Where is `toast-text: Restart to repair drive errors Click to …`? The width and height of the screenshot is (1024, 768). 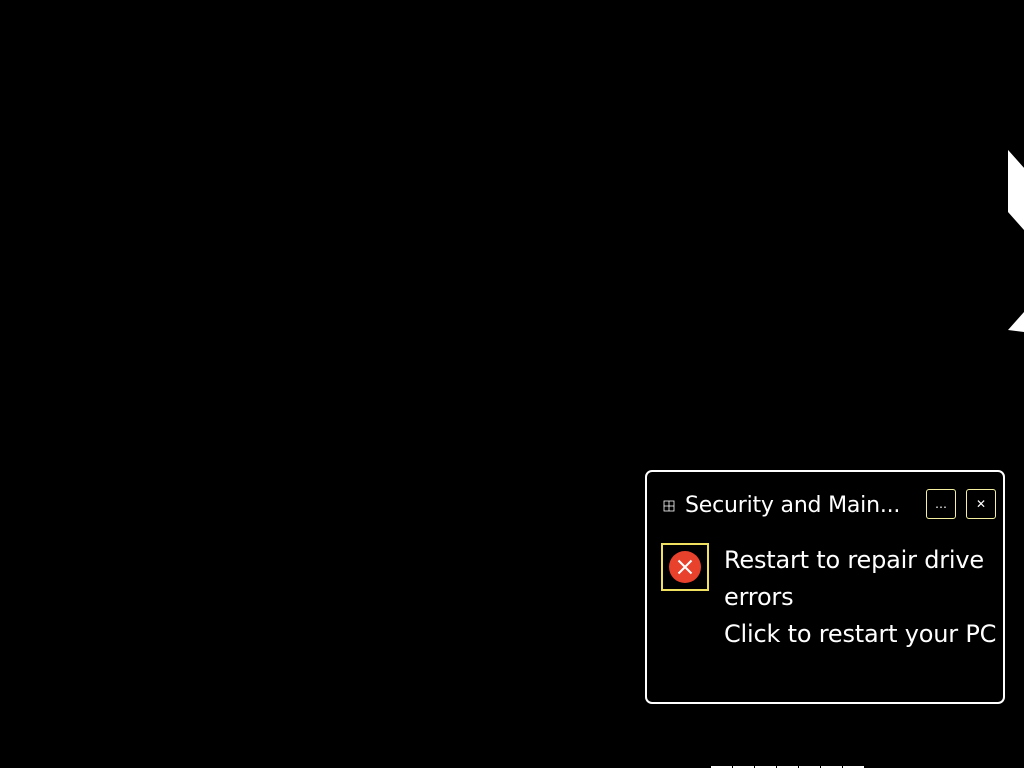 toast-text: Restart to repair drive errors Click to … is located at coordinates (864, 597).